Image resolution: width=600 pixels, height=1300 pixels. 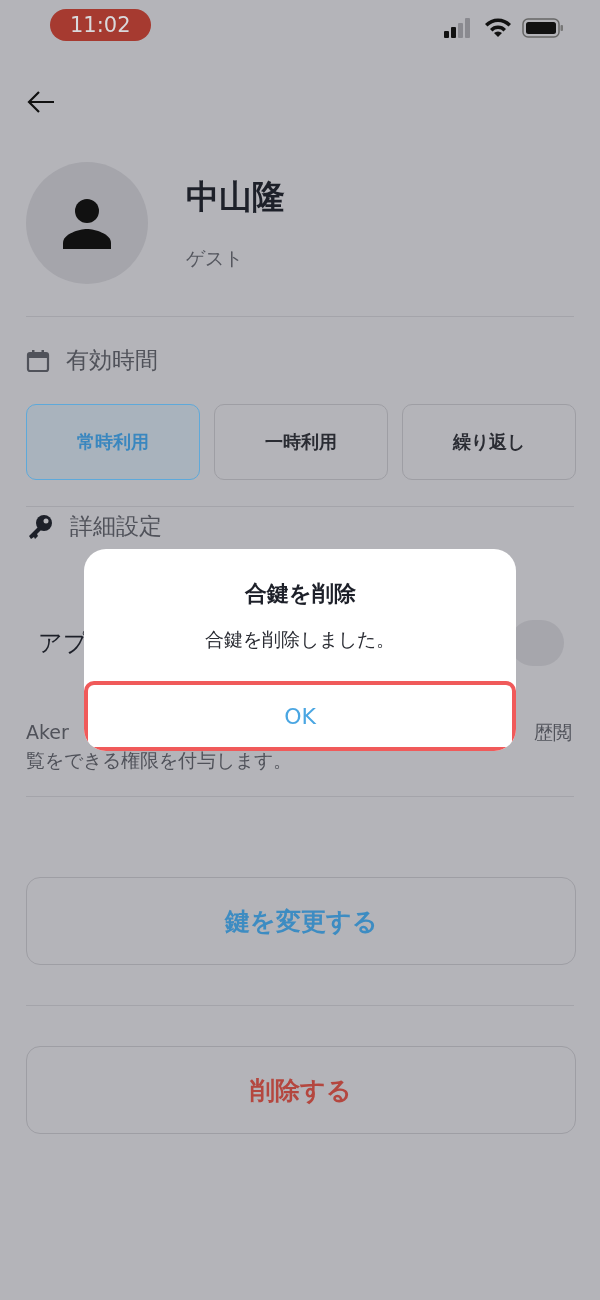 What do you see at coordinates (300, 716) in the screenshot?
I see `ok-button: OK` at bounding box center [300, 716].